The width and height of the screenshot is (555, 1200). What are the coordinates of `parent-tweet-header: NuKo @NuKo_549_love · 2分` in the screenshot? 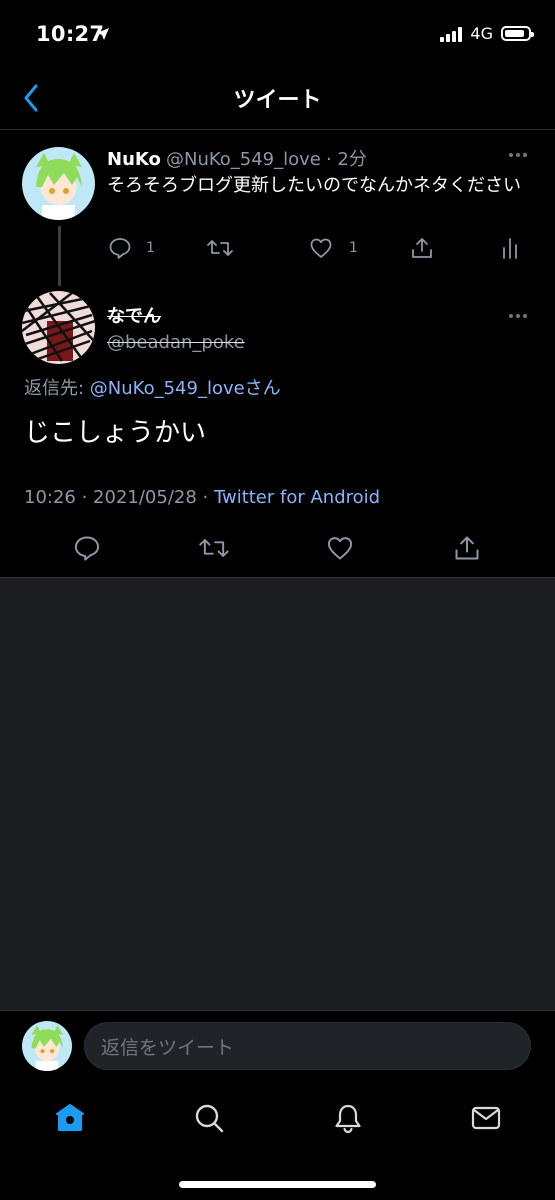 It's located at (237, 158).